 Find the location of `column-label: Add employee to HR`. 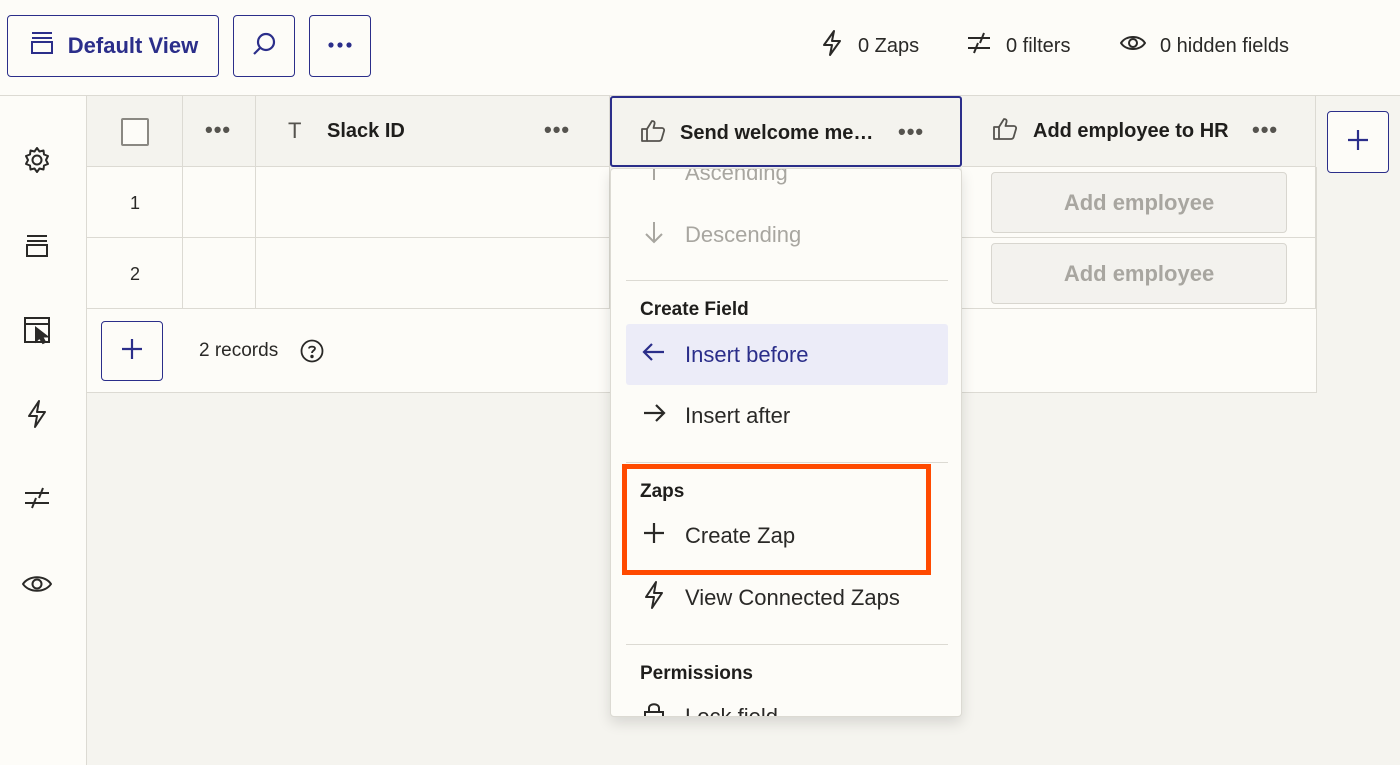

column-label: Add employee to HR is located at coordinates (1131, 131).